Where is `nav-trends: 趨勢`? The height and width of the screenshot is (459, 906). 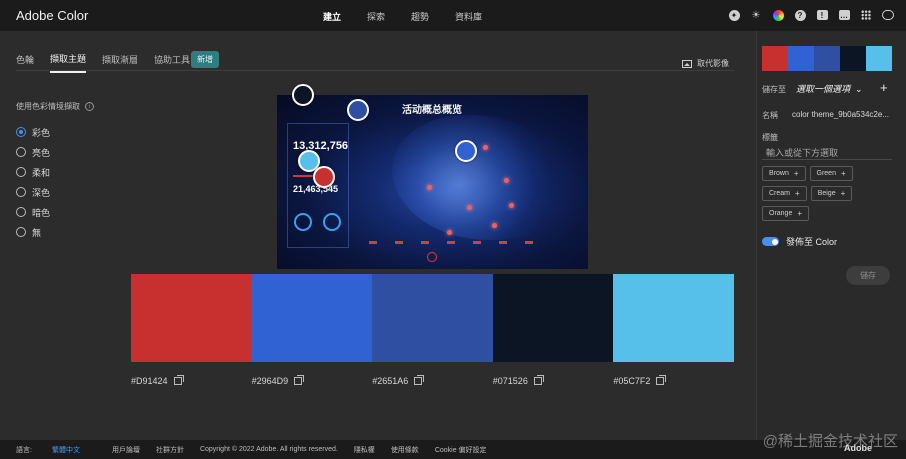
nav-trends: 趨勢 is located at coordinates (420, 16).